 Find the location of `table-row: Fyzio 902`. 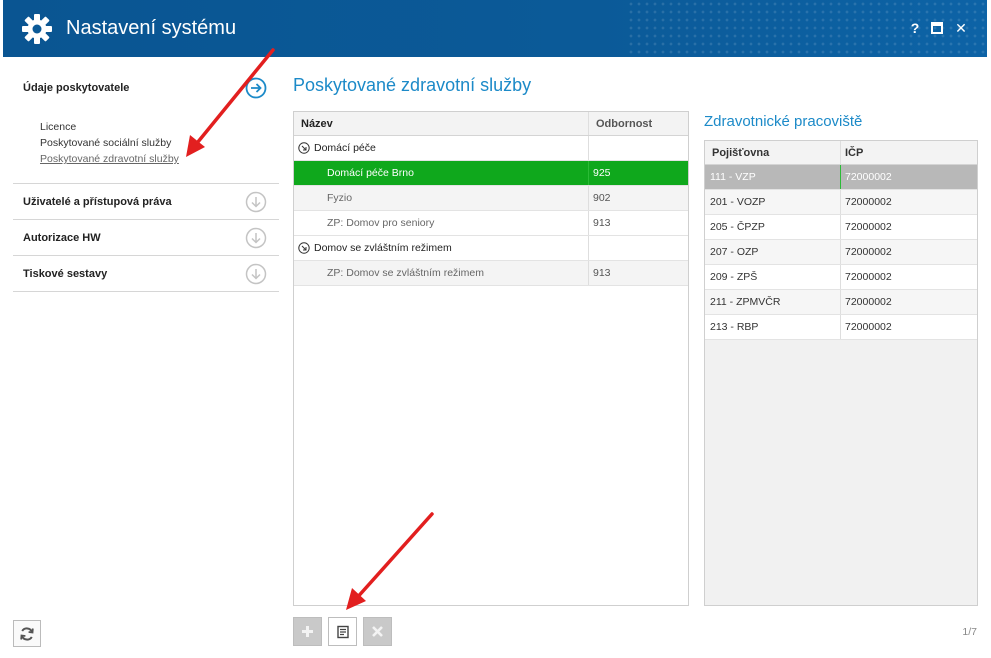

table-row: Fyzio 902 is located at coordinates (491, 198).